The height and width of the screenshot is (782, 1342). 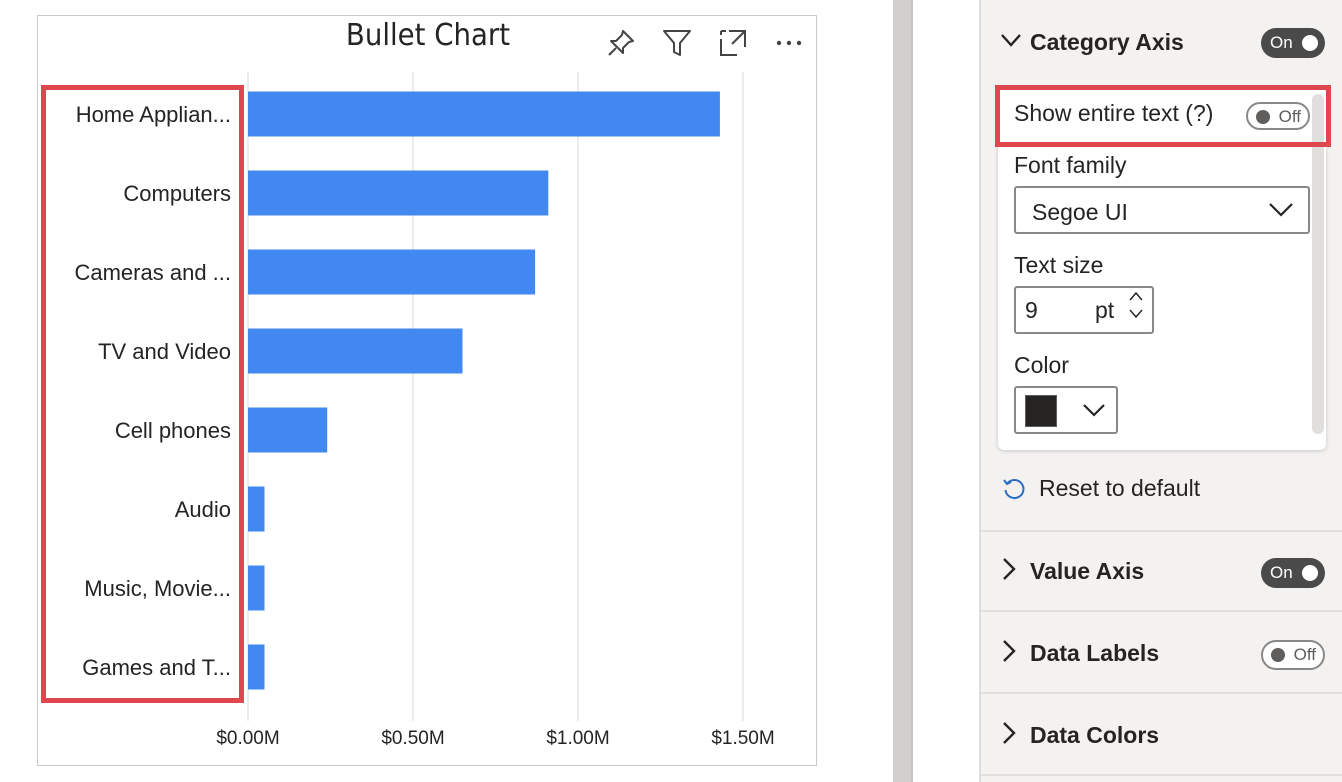 What do you see at coordinates (1066, 410) in the screenshot?
I see `color-picker` at bounding box center [1066, 410].